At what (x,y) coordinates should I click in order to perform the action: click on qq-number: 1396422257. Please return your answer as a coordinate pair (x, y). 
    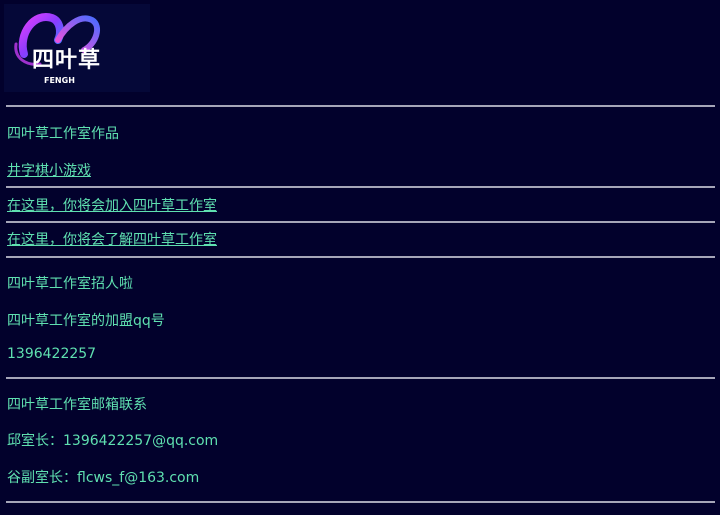
    Looking at the image, I should click on (52, 354).